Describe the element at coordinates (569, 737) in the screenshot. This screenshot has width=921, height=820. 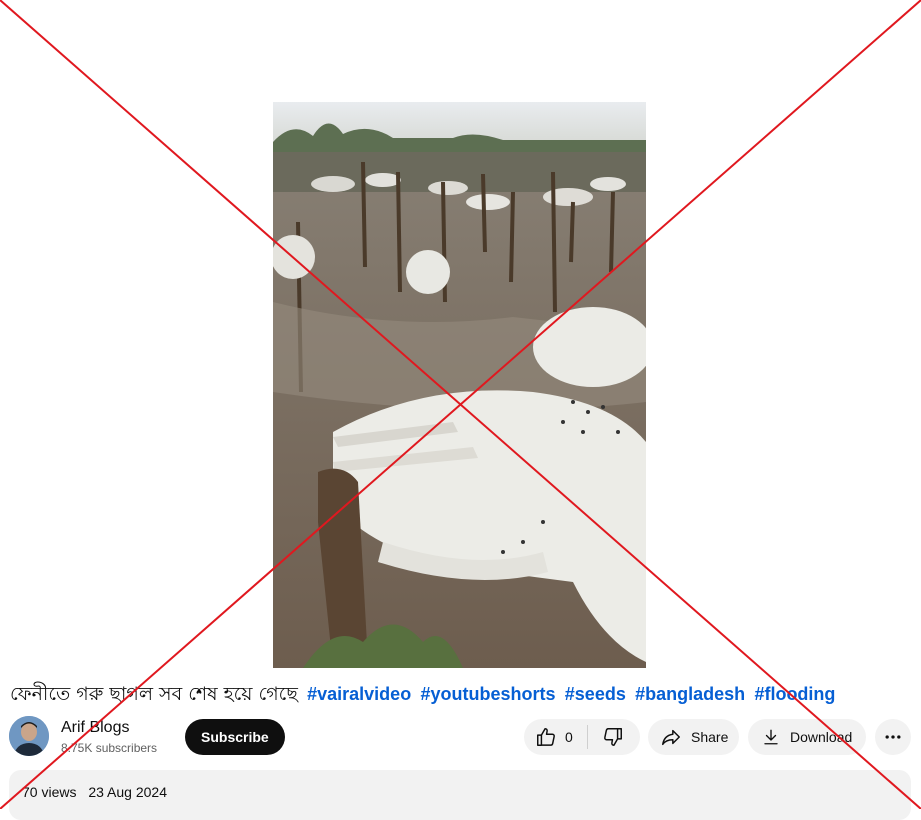
I see `like-count: 0` at that location.